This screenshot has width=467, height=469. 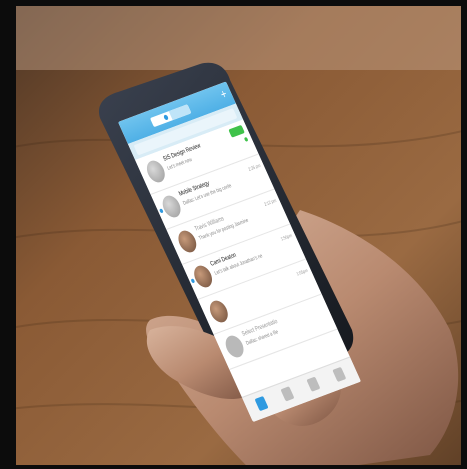 I want to click on online-indicator, so click(x=246, y=139).